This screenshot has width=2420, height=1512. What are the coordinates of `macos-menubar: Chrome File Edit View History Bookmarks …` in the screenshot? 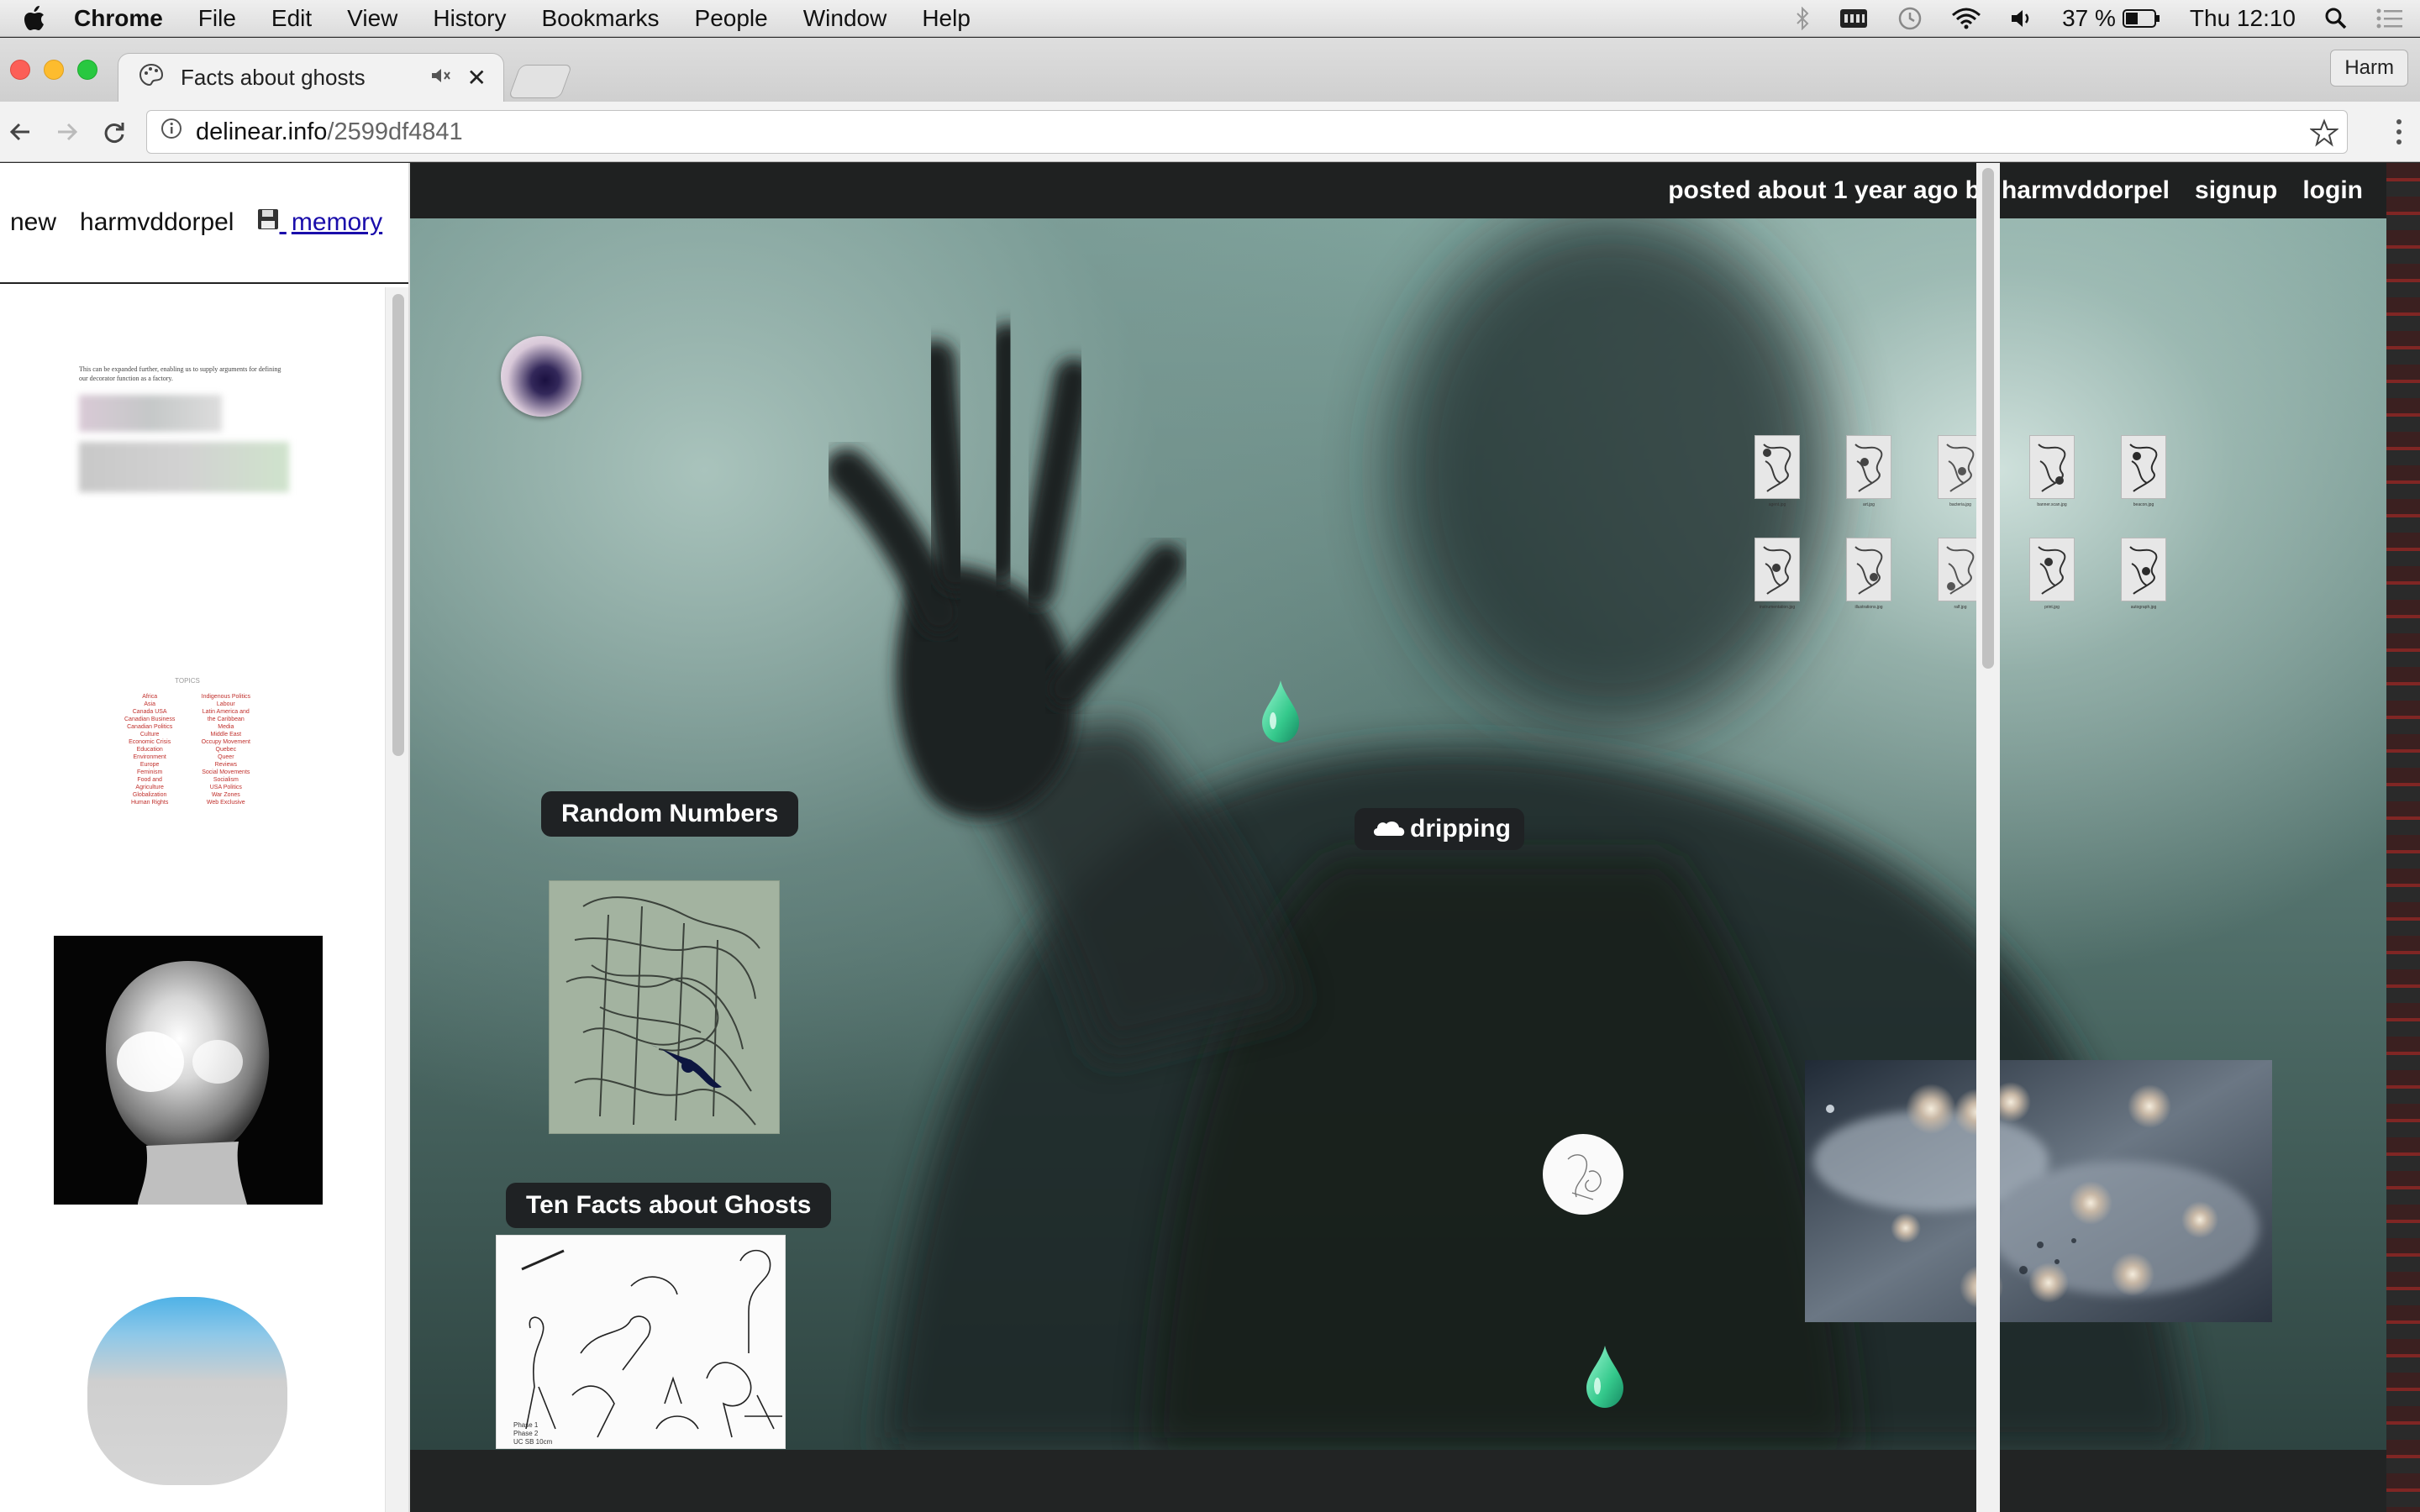 It's located at (1210, 18).